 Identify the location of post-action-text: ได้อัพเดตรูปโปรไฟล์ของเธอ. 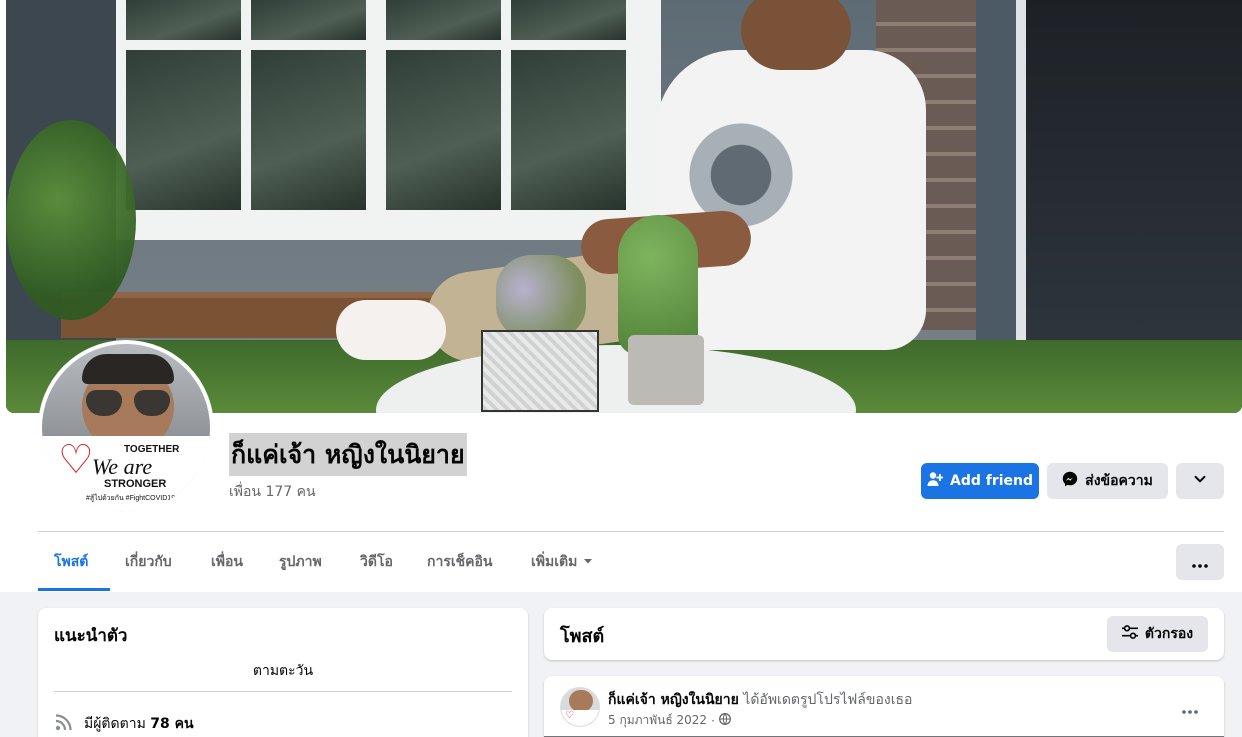
(828, 700).